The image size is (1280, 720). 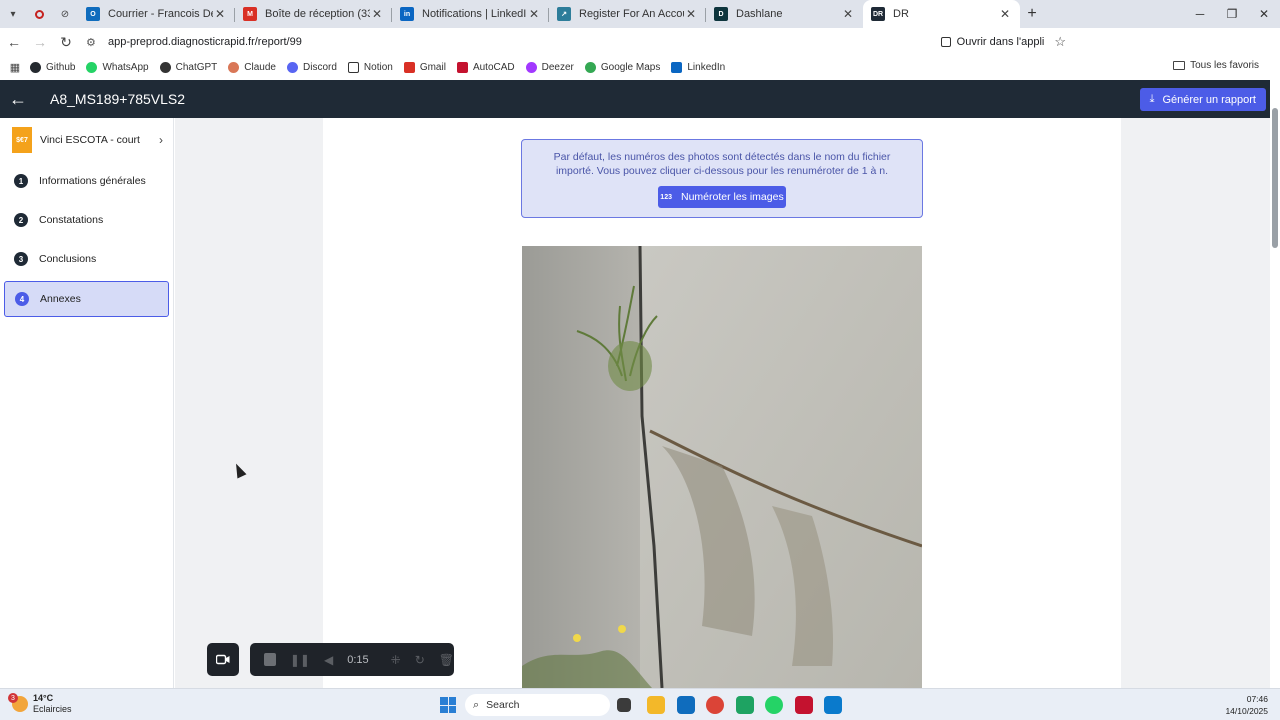 What do you see at coordinates (358, 659) in the screenshot?
I see `recording-timer: 0:15` at bounding box center [358, 659].